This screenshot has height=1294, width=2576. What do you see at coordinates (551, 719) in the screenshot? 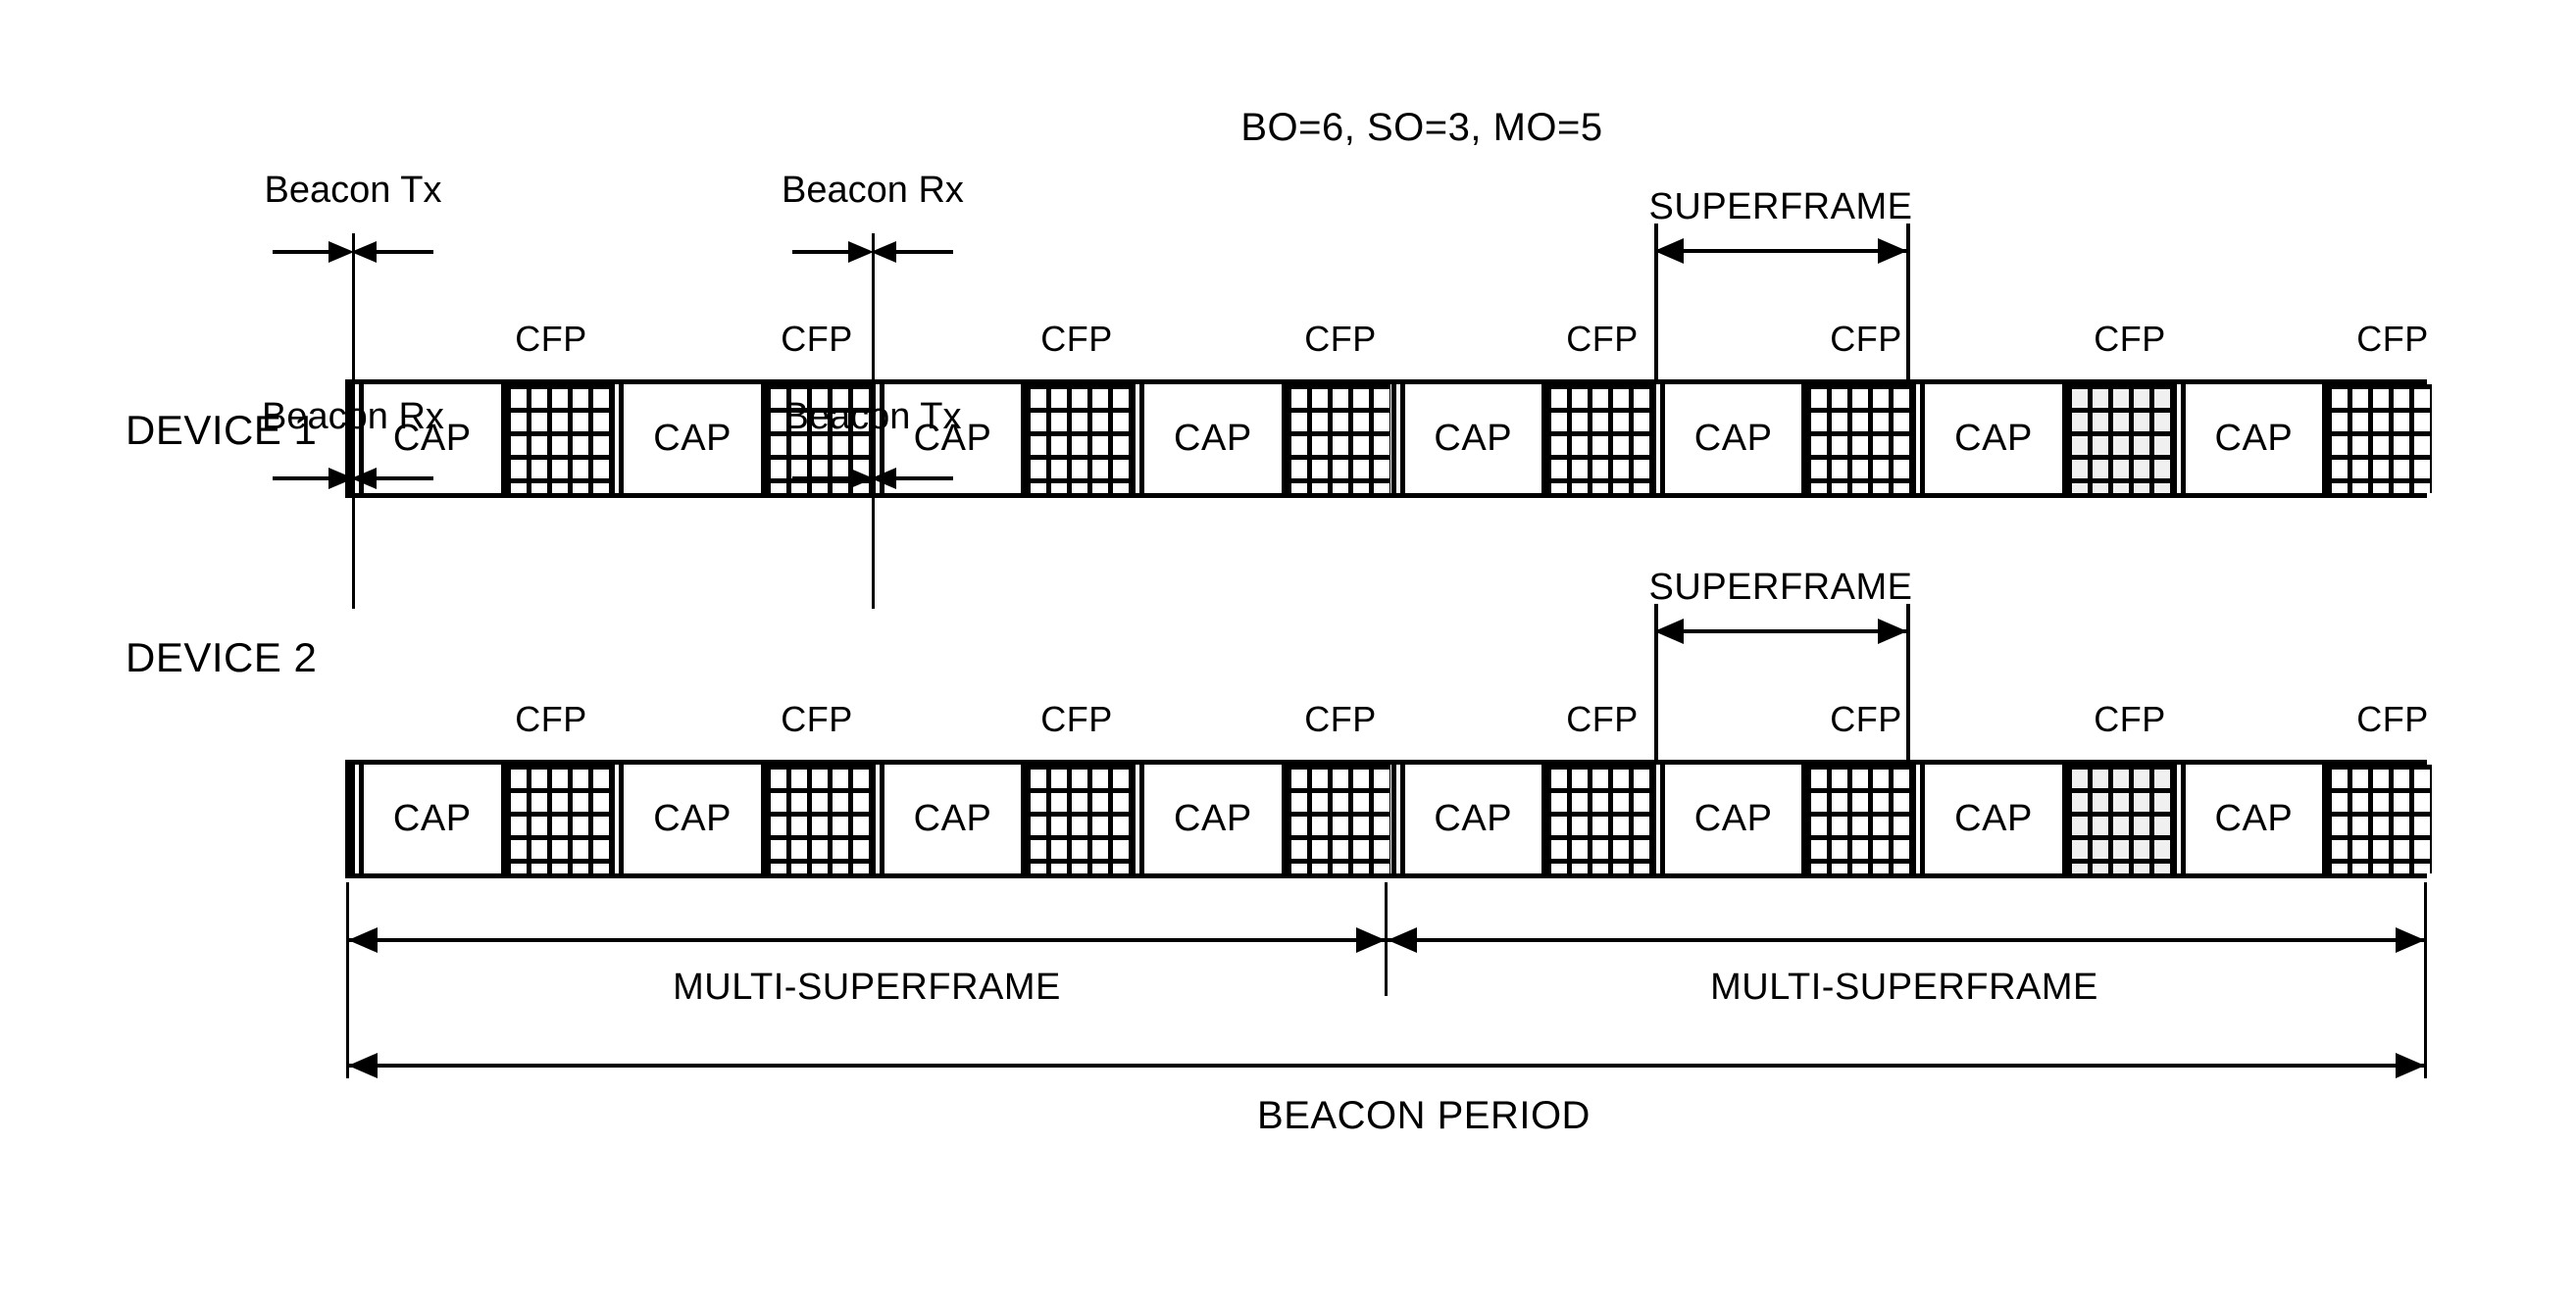
I see `cfp-caption-2-1: CFP` at bounding box center [551, 719].